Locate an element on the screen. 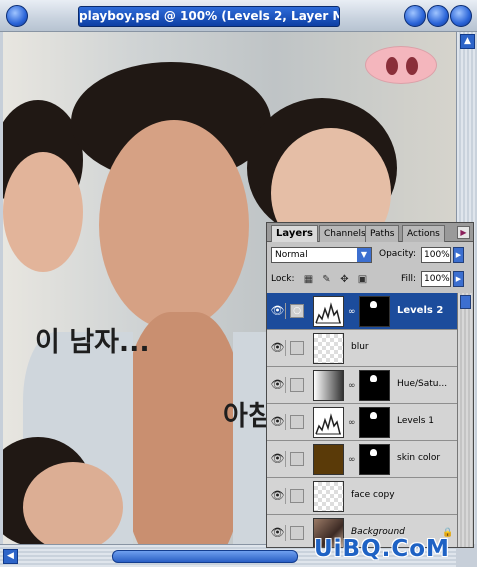 The height and width of the screenshot is (567, 477). layer-row-blur: 👁 blur is located at coordinates (362, 348).